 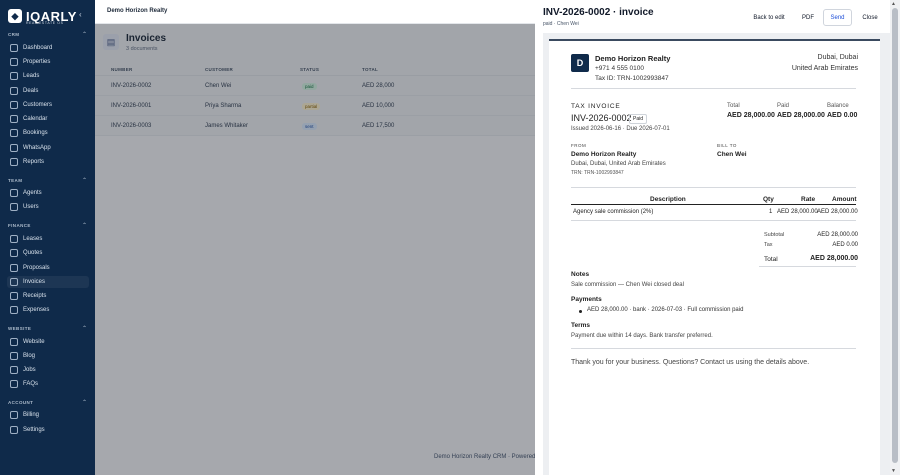 What do you see at coordinates (561, 24) in the screenshot?
I see `drawer-subtitle: paid · Chen Wei` at bounding box center [561, 24].